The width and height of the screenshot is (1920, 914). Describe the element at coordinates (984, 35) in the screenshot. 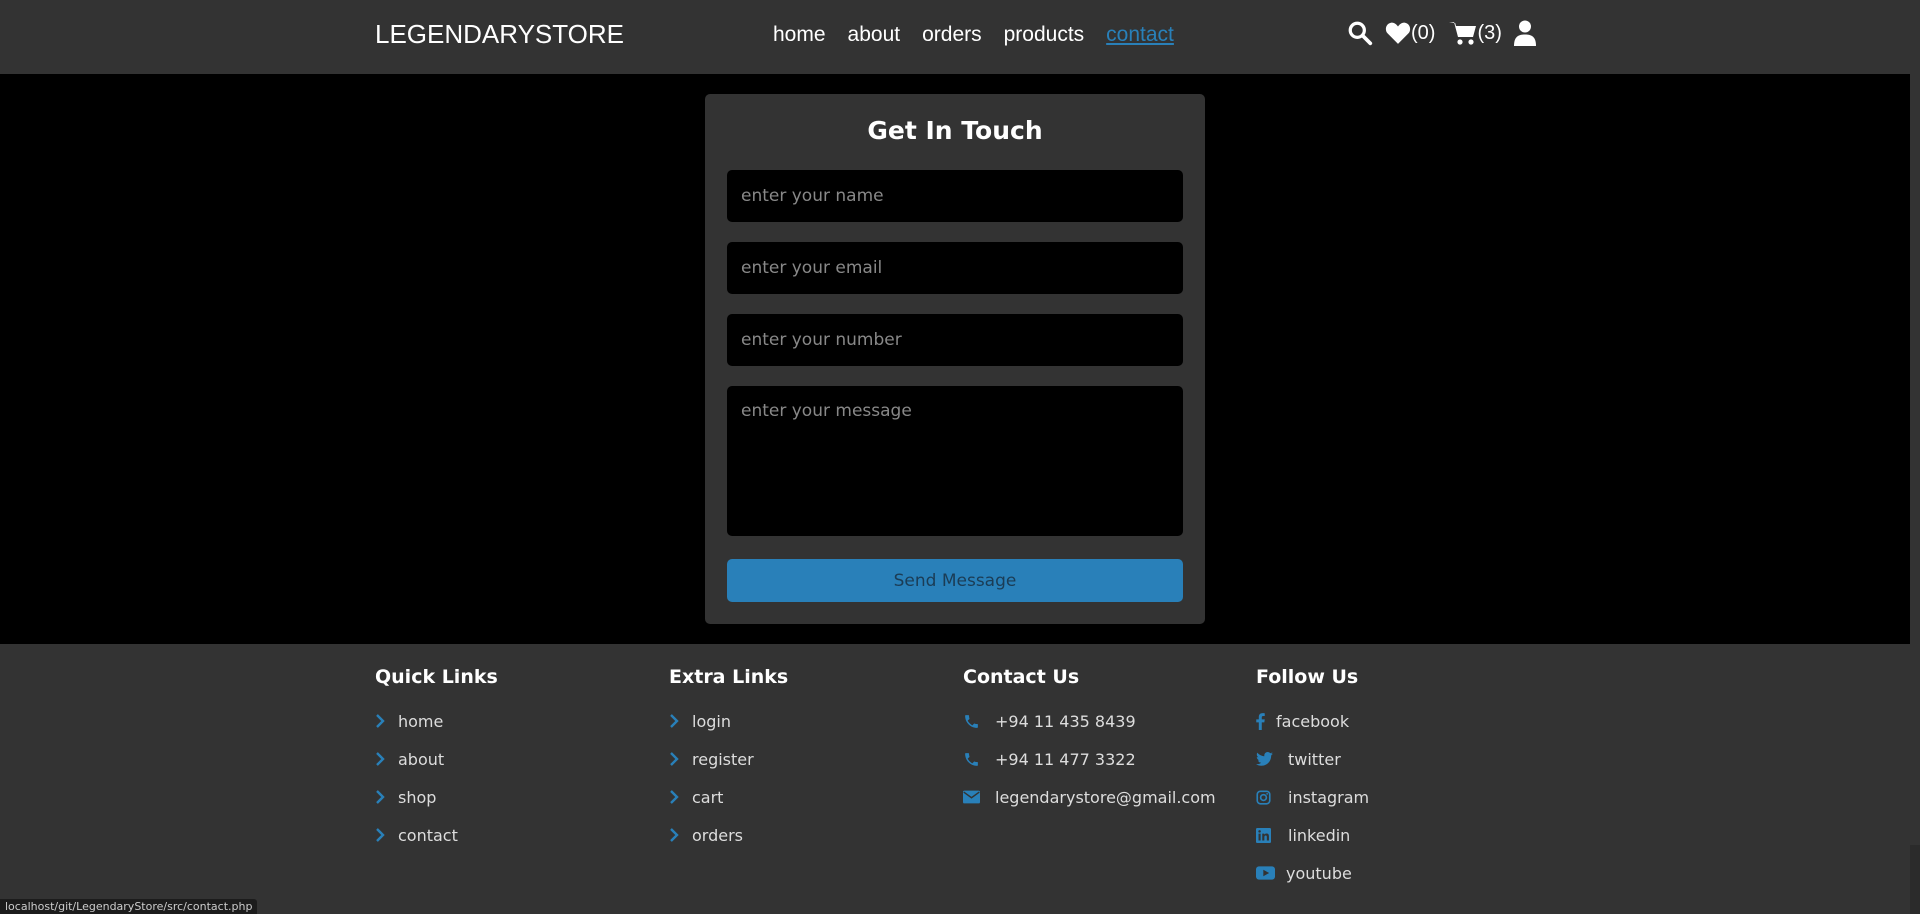

I see `main-nav: home about orders products contact` at that location.